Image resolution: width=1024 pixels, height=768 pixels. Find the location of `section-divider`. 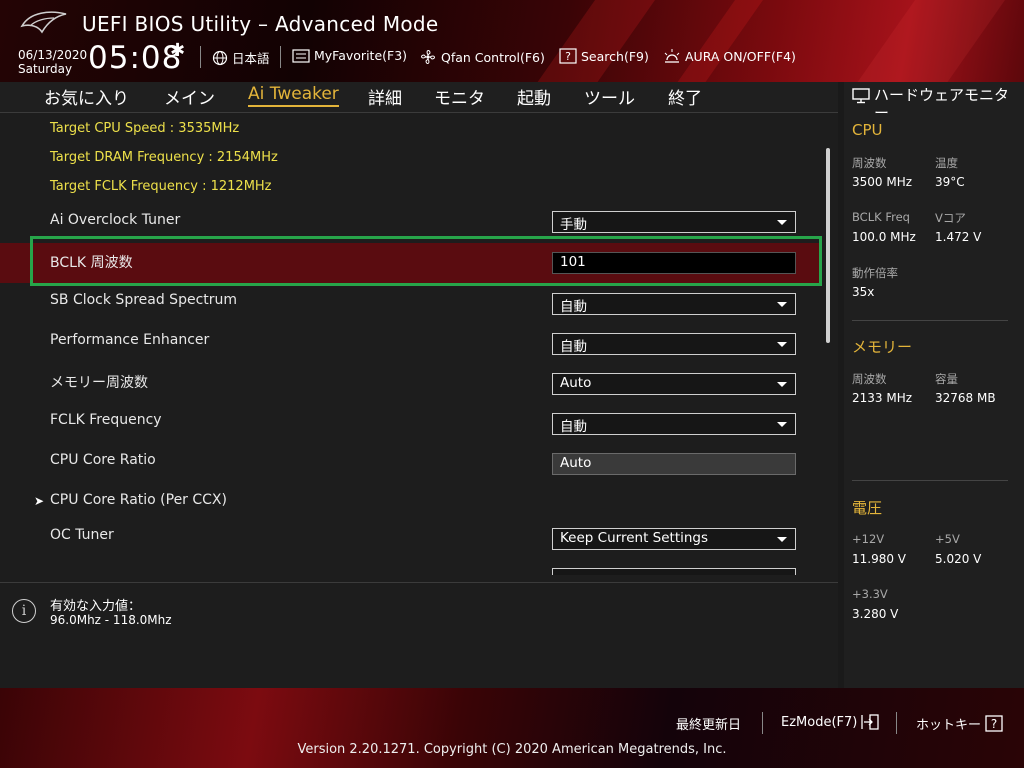

section-divider is located at coordinates (930, 480).